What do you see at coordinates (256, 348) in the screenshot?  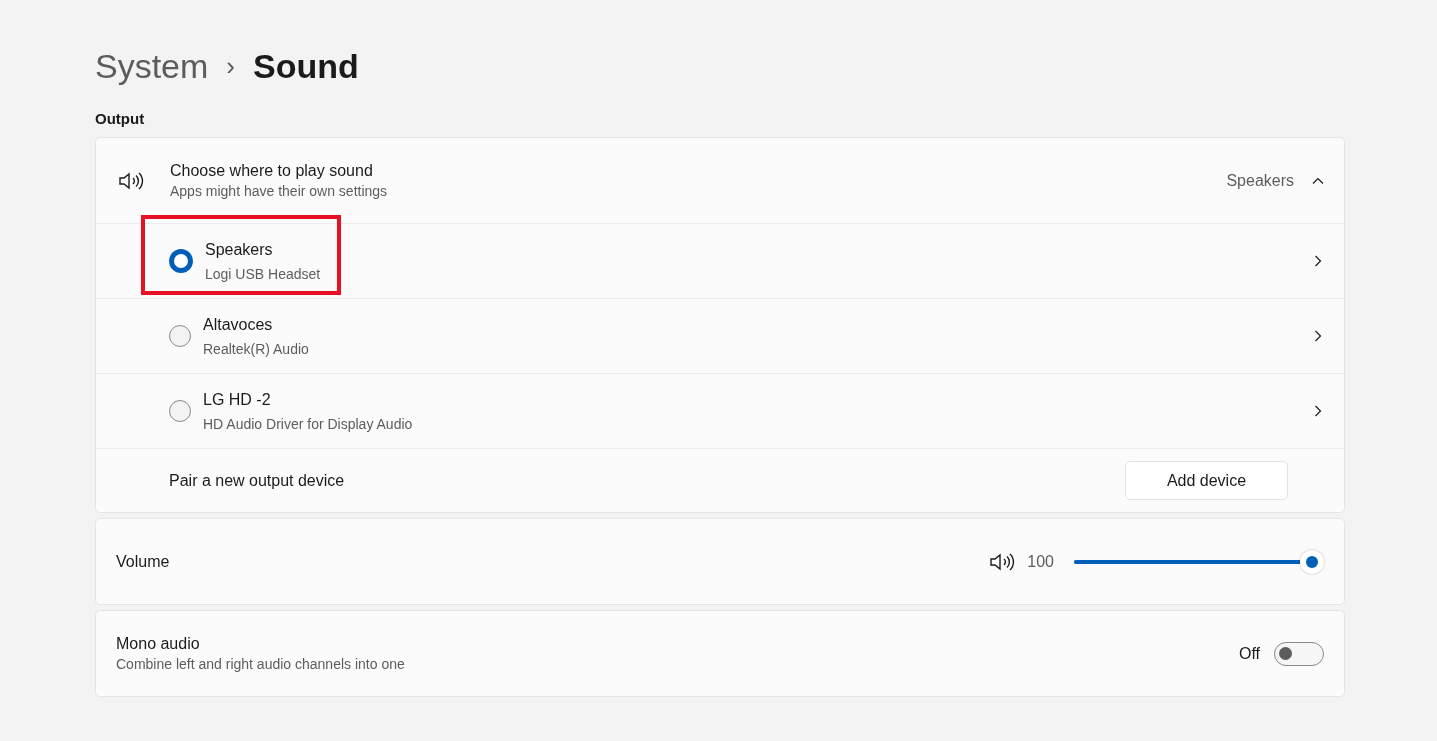 I see `device-driver: Realtek(R) Audio` at bounding box center [256, 348].